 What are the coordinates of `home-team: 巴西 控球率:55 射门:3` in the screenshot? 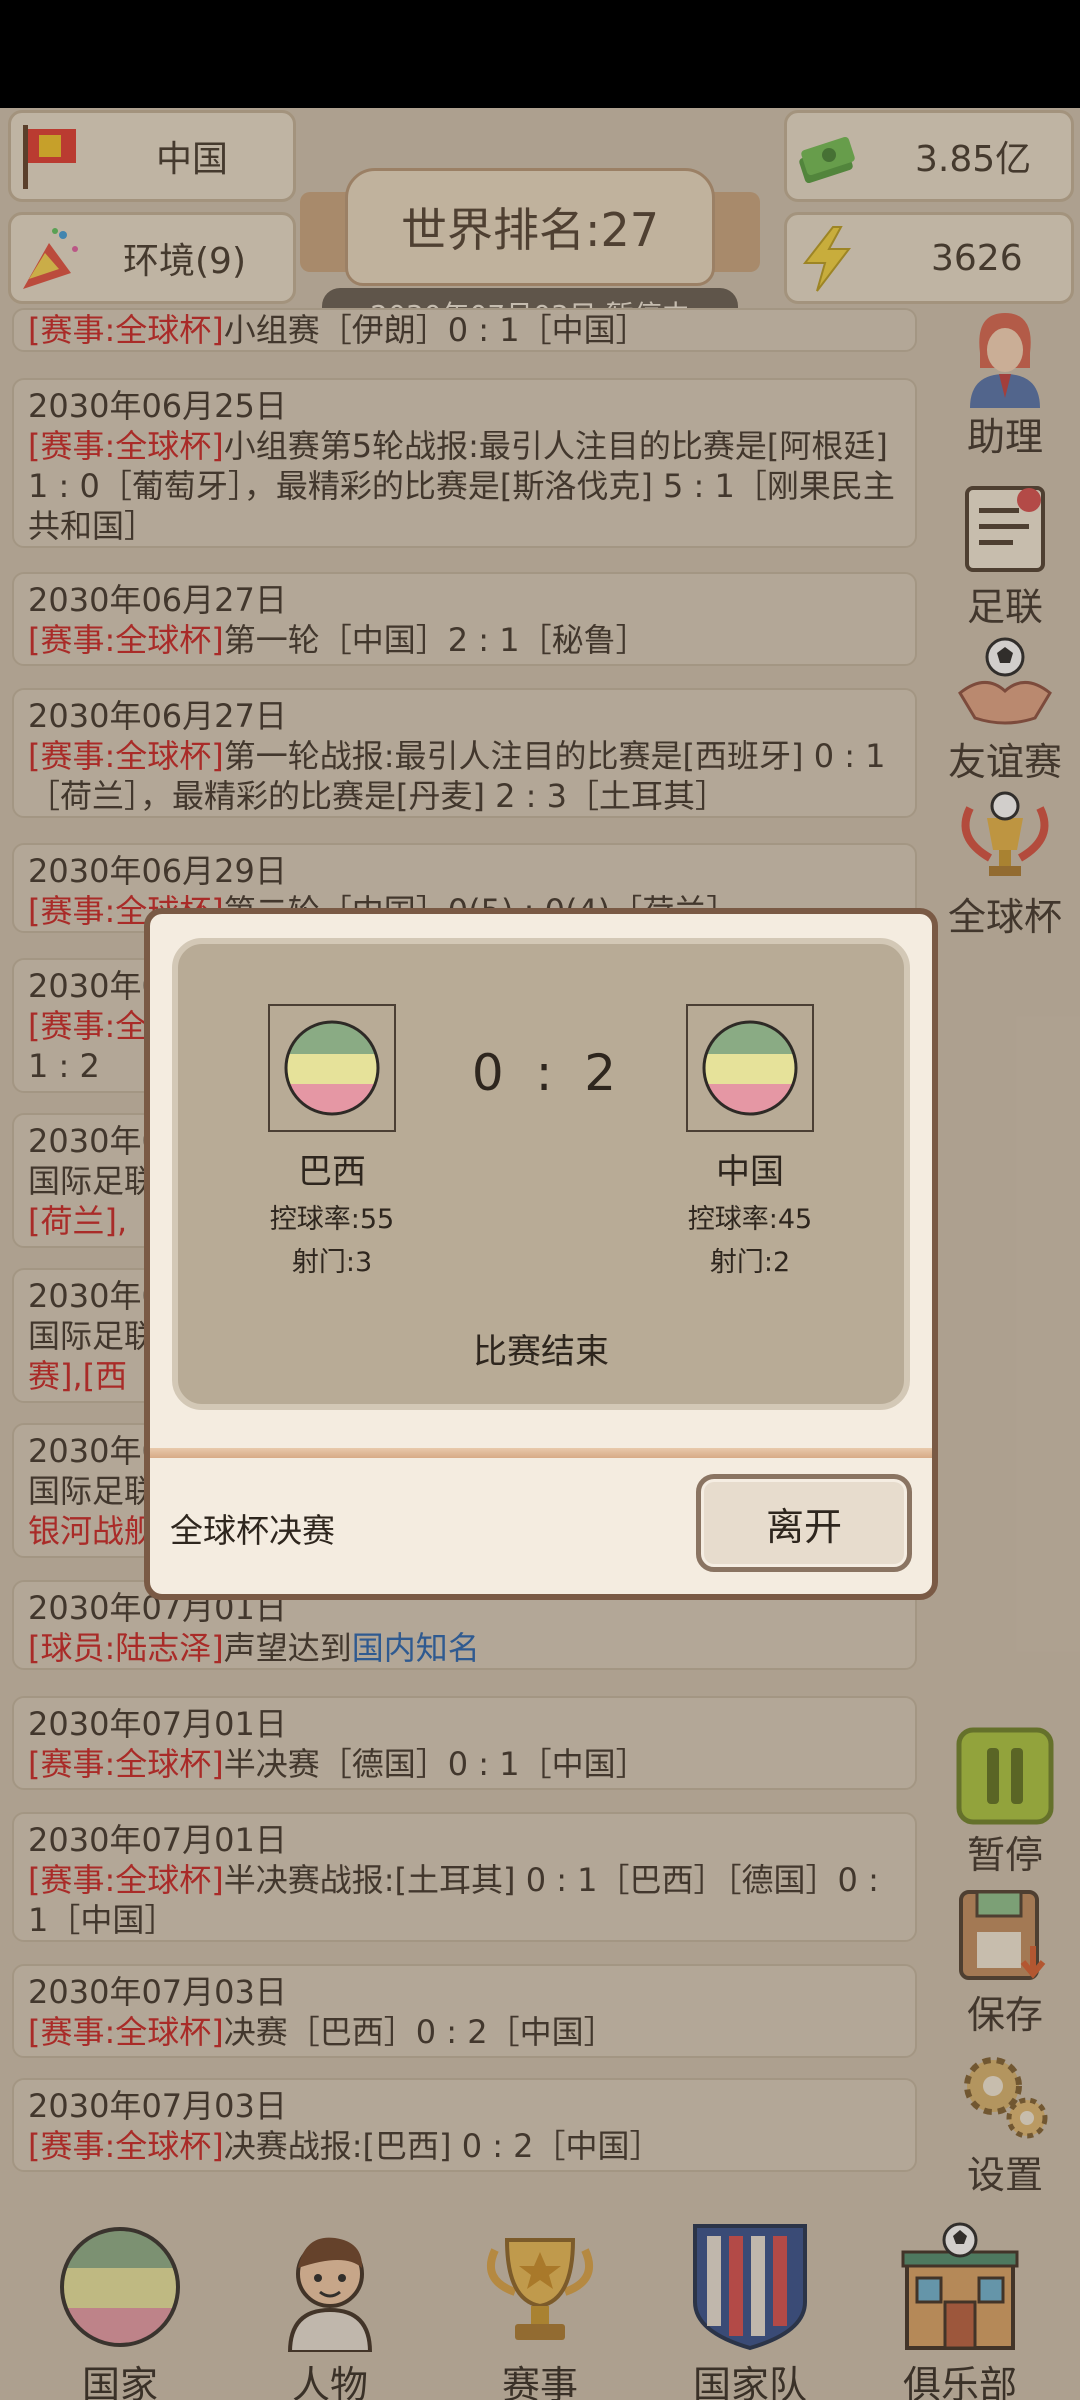 It's located at (332, 1141).